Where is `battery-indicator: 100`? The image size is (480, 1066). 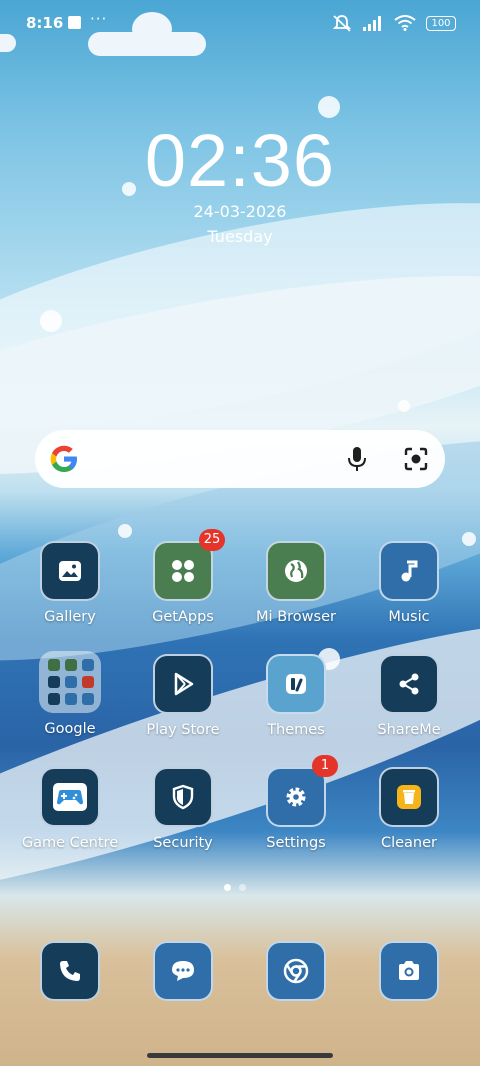 battery-indicator: 100 is located at coordinates (441, 23).